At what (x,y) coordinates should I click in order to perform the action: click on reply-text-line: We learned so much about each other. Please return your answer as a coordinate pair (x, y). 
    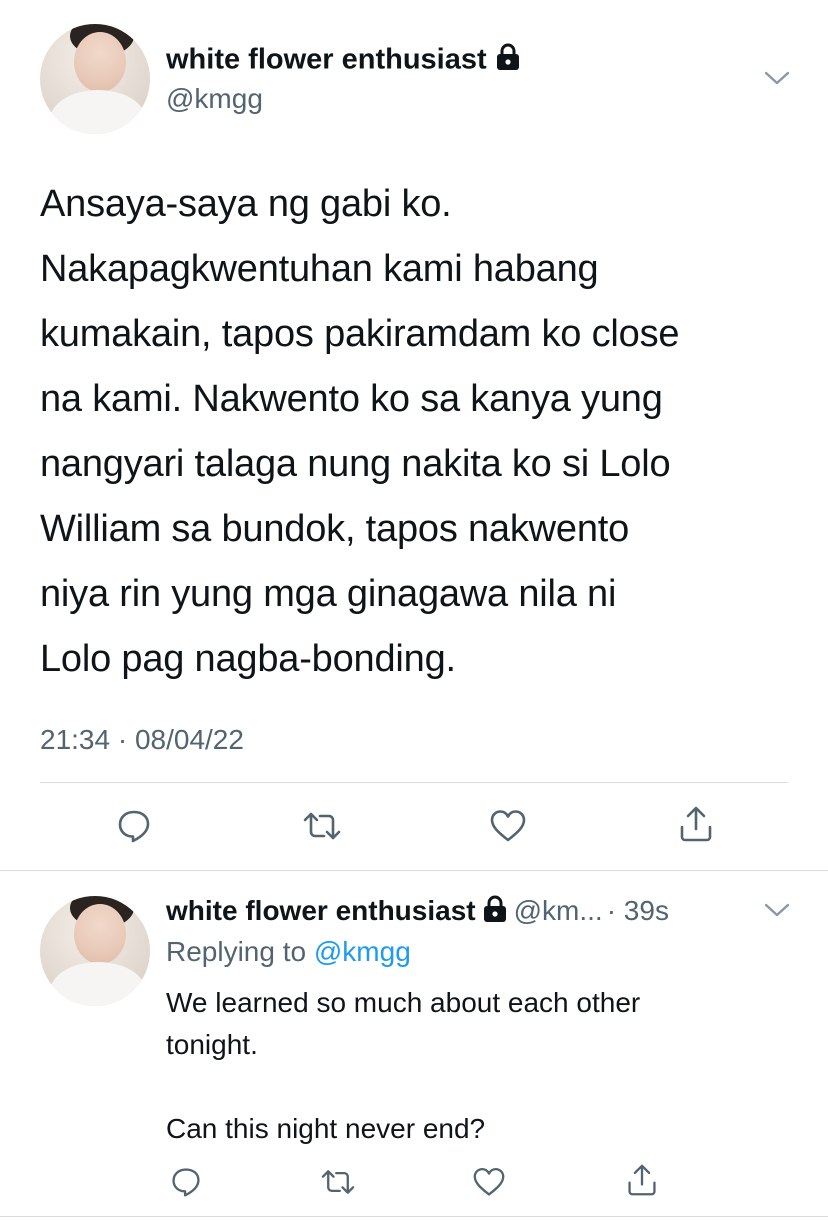
    Looking at the image, I should click on (403, 1002).